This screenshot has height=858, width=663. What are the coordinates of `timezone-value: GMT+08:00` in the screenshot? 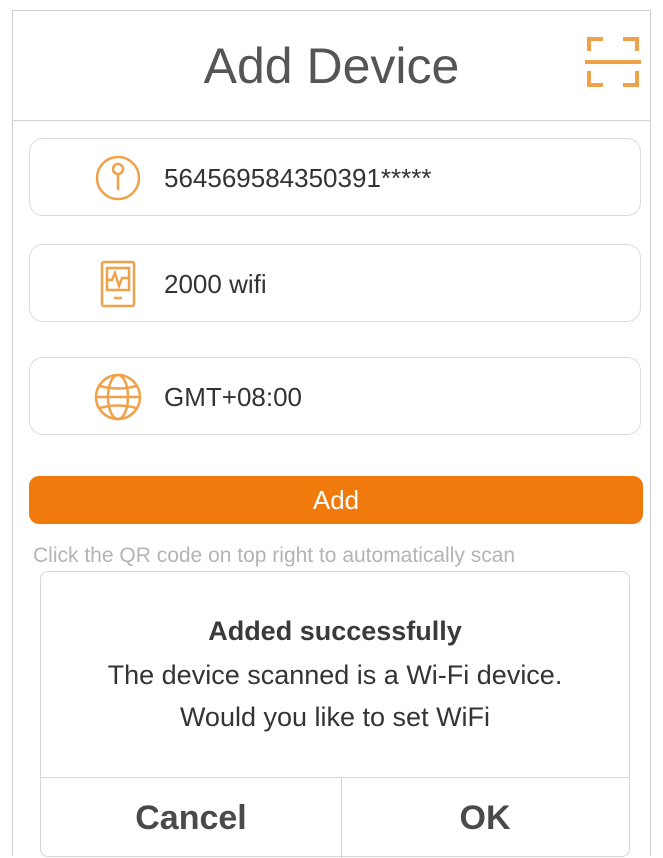 It's located at (233, 397).